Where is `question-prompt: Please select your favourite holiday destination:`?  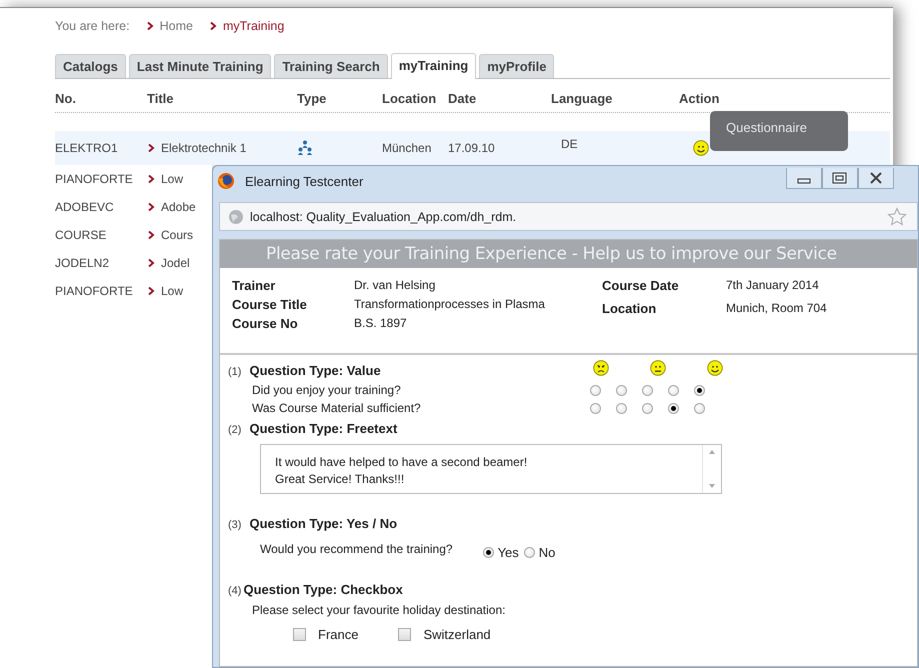 question-prompt: Please select your favourite holiday destination: is located at coordinates (379, 610).